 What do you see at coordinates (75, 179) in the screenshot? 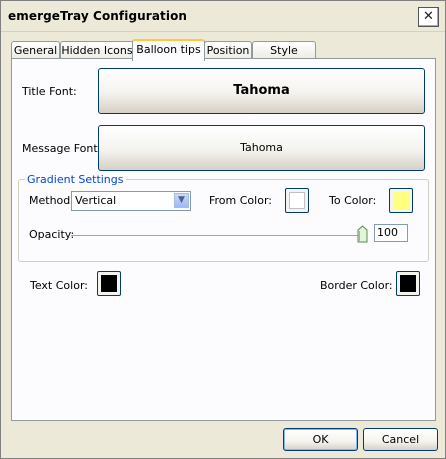
I see `gradient-settings-title: Gradient Settings` at bounding box center [75, 179].